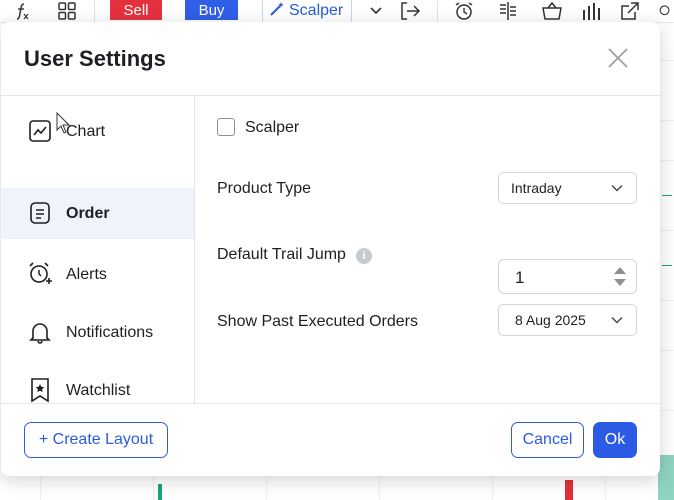  What do you see at coordinates (40, 332) in the screenshot?
I see `bell-icon` at bounding box center [40, 332].